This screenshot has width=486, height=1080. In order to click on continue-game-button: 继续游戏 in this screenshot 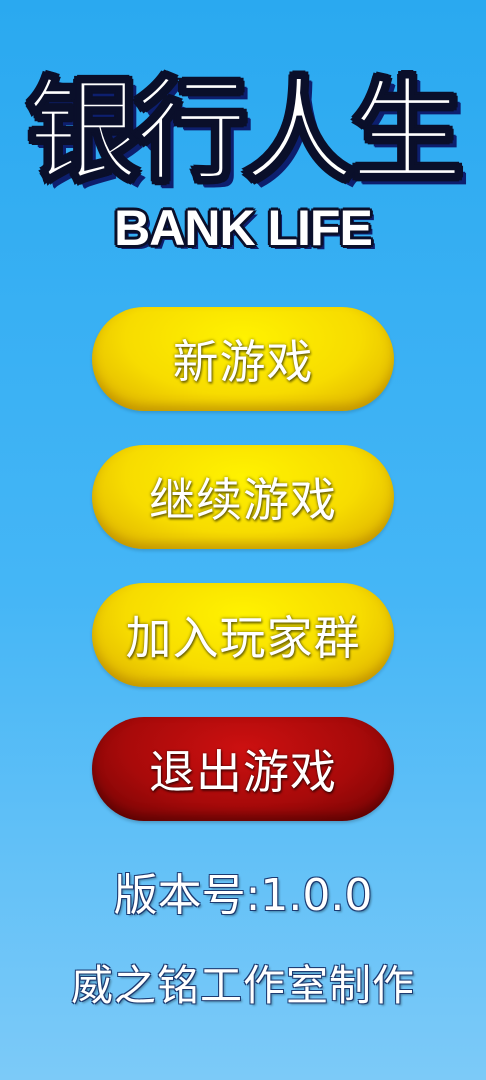, I will do `click(243, 497)`.